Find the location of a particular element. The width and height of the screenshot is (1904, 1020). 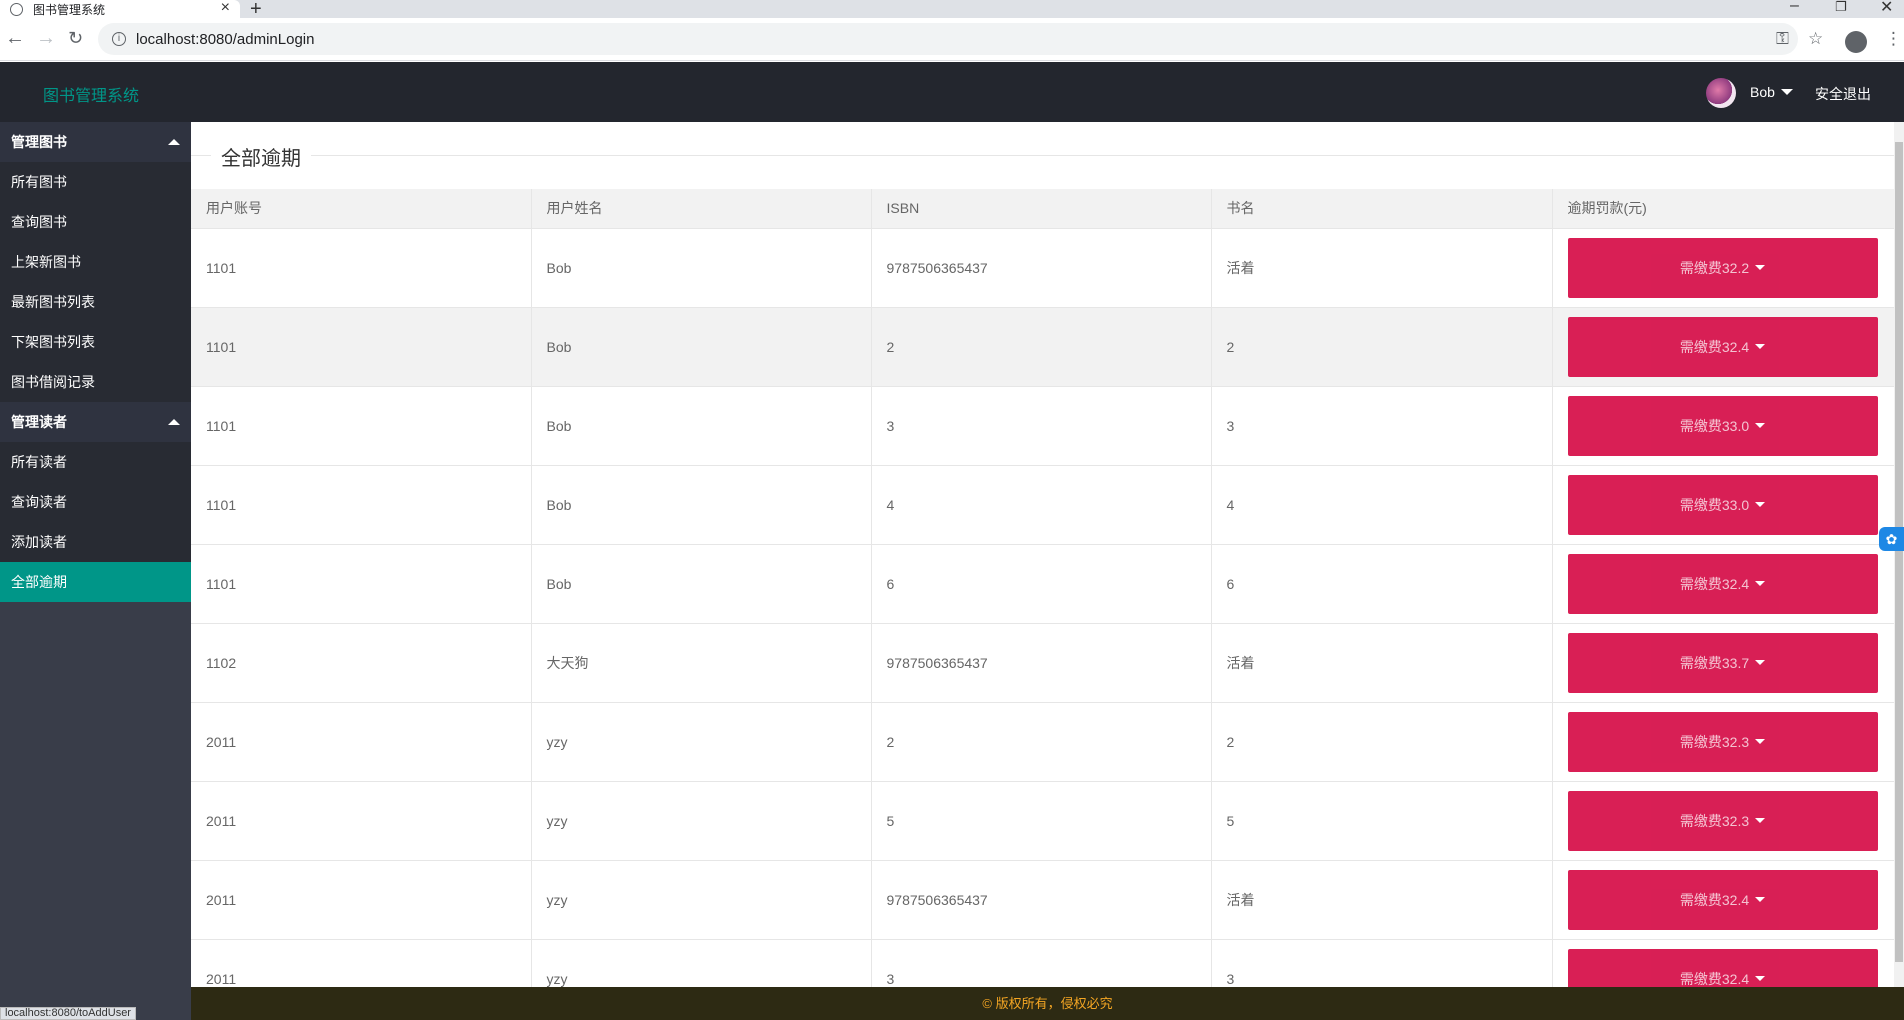

column-header-account: 用户账号 is located at coordinates (361, 209).